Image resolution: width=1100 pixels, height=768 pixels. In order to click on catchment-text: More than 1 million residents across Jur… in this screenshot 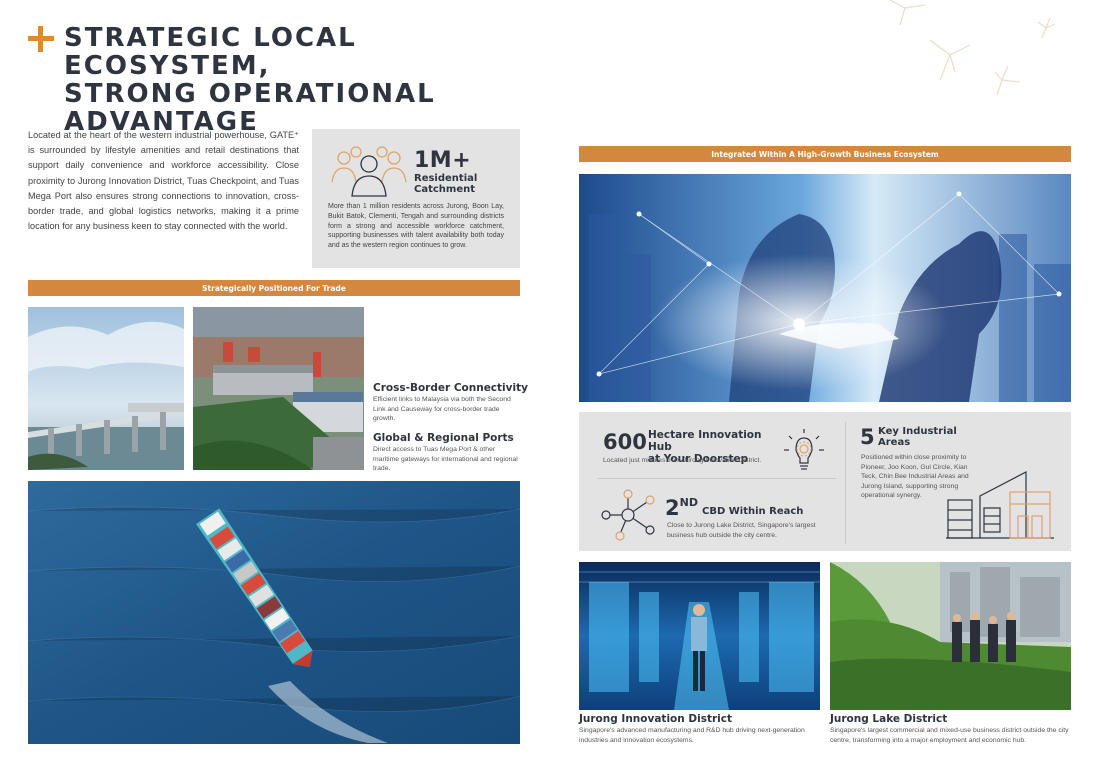, I will do `click(416, 226)`.